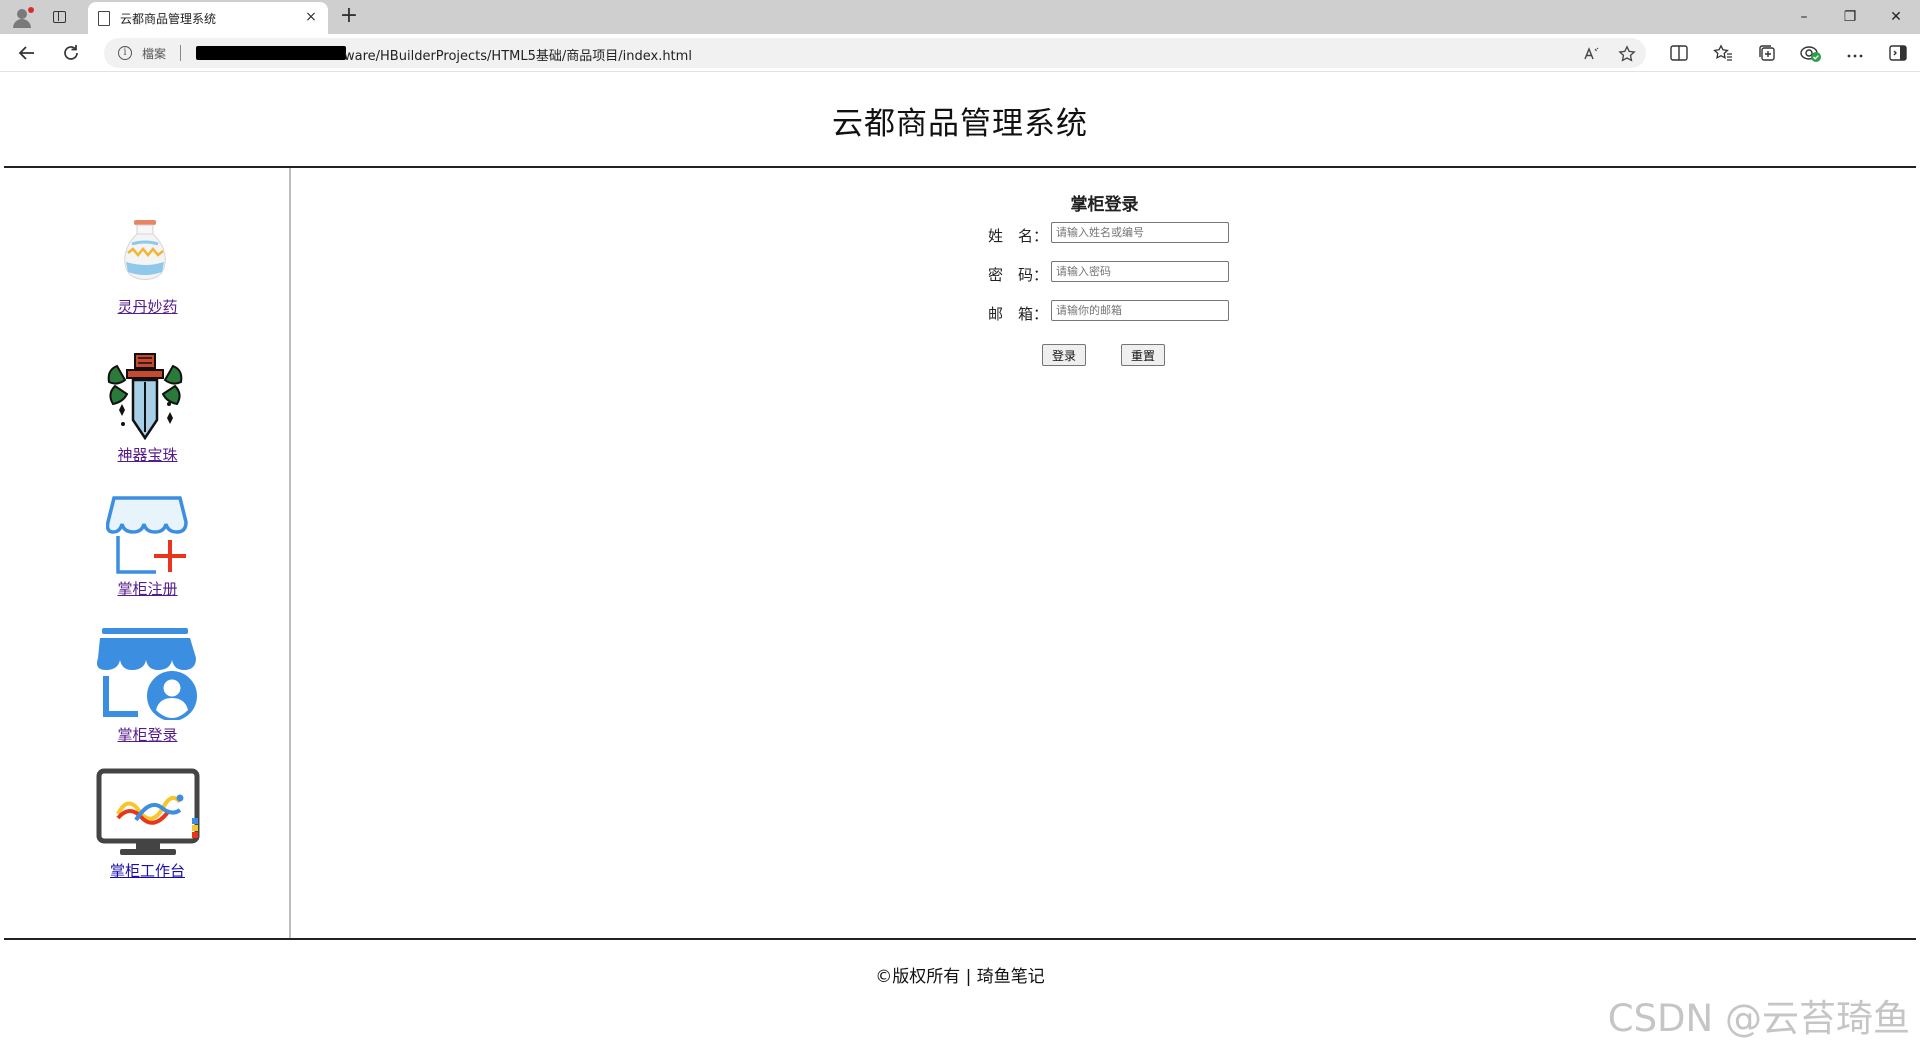 This screenshot has height=1042, width=1920. I want to click on notification-dot, so click(31, 10).